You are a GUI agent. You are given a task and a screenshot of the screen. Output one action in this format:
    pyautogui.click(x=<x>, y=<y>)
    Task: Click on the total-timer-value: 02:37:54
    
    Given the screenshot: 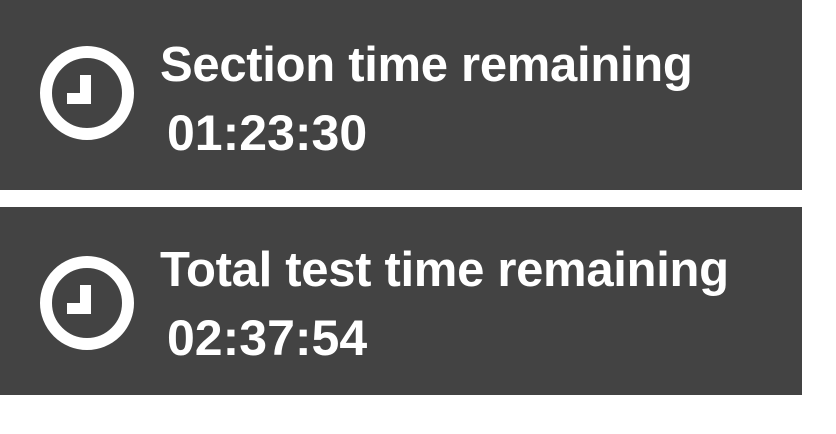 What is the action you would take?
    pyautogui.click(x=267, y=338)
    